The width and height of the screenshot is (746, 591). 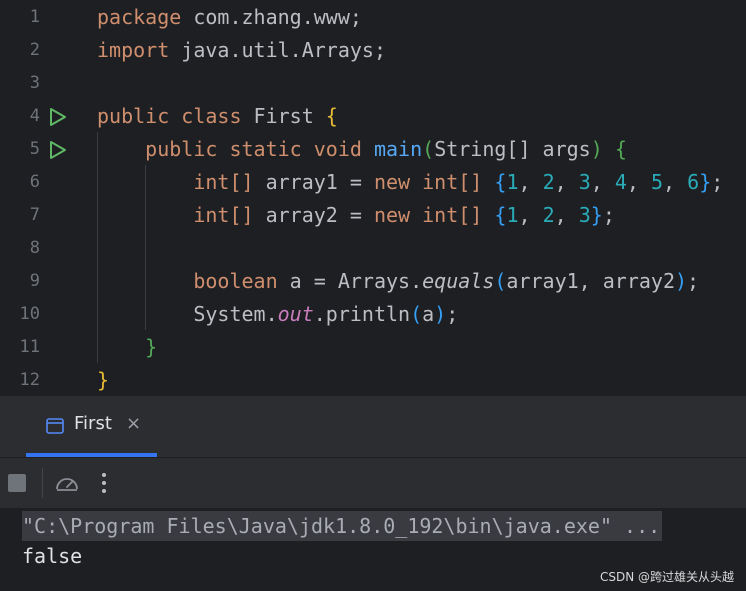 What do you see at coordinates (373, 427) in the screenshot?
I see `run-tab-bar: First ×` at bounding box center [373, 427].